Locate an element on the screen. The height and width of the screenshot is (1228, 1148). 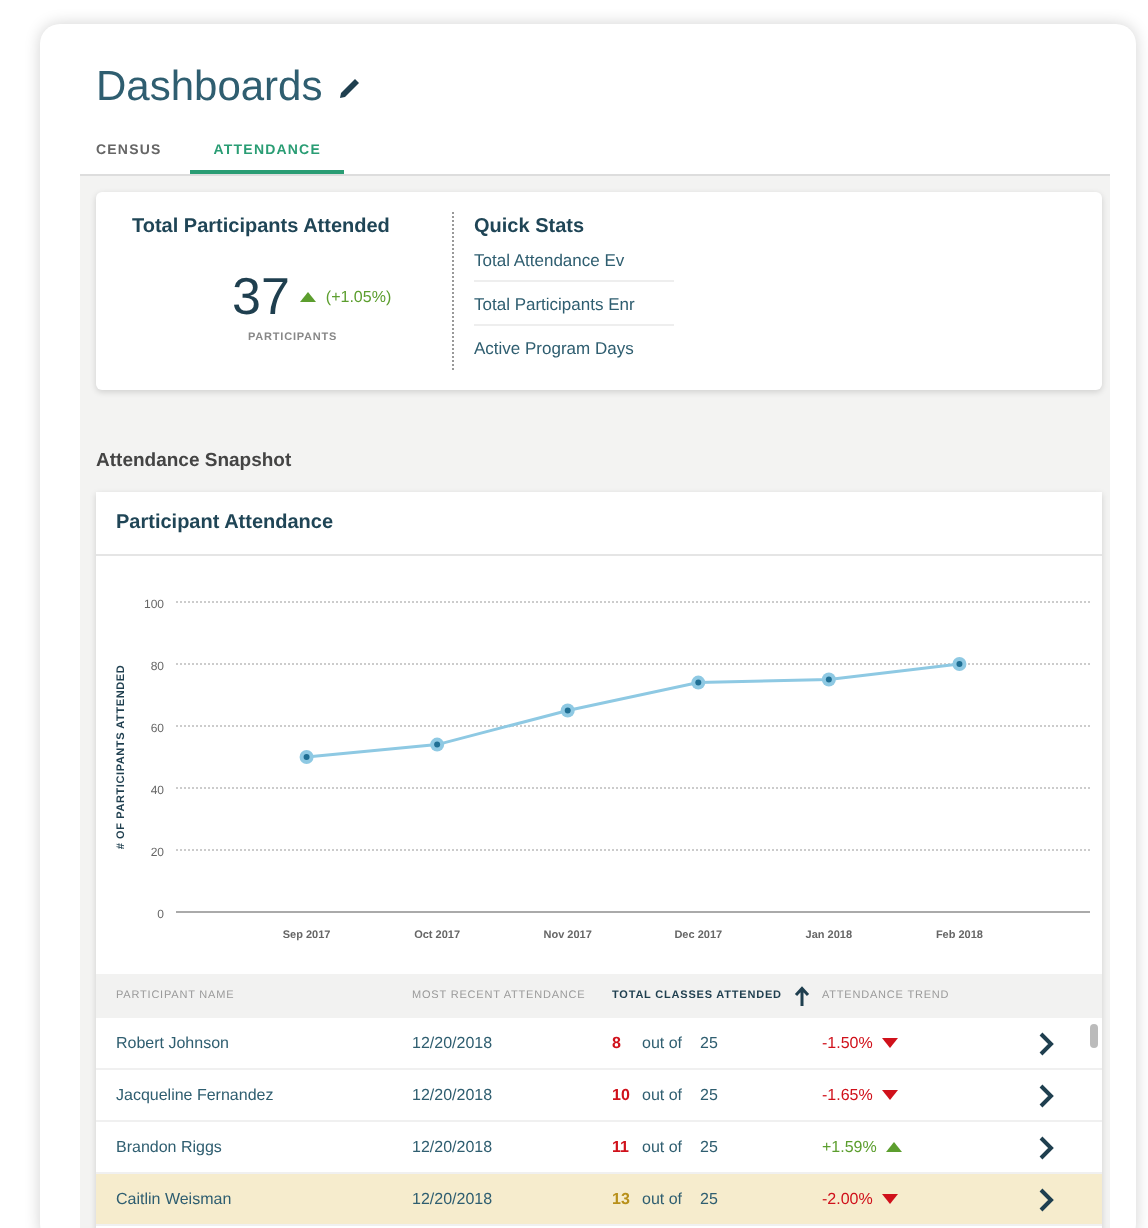
scrollbar is located at coordinates (1094, 1036).